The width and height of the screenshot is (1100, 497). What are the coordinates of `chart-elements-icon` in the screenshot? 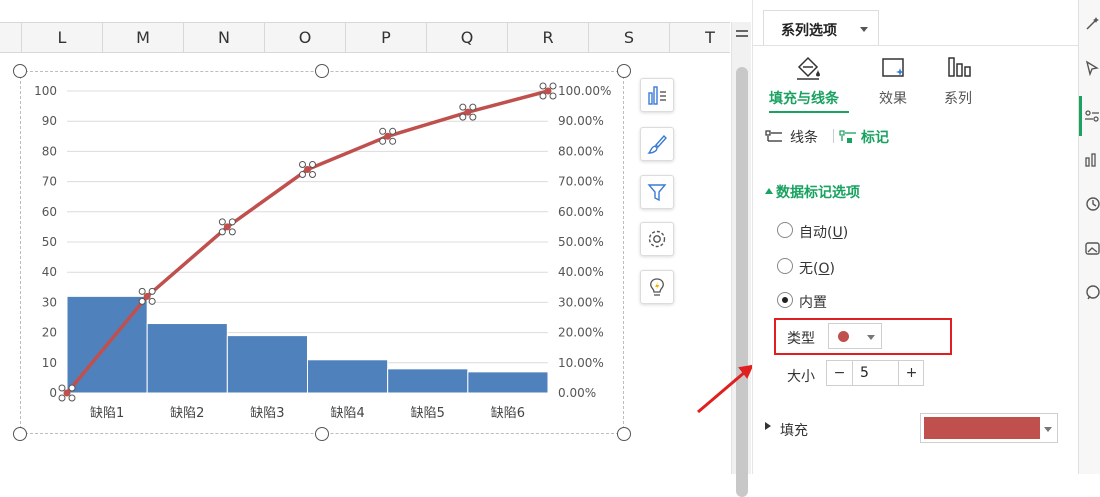 It's located at (657, 95).